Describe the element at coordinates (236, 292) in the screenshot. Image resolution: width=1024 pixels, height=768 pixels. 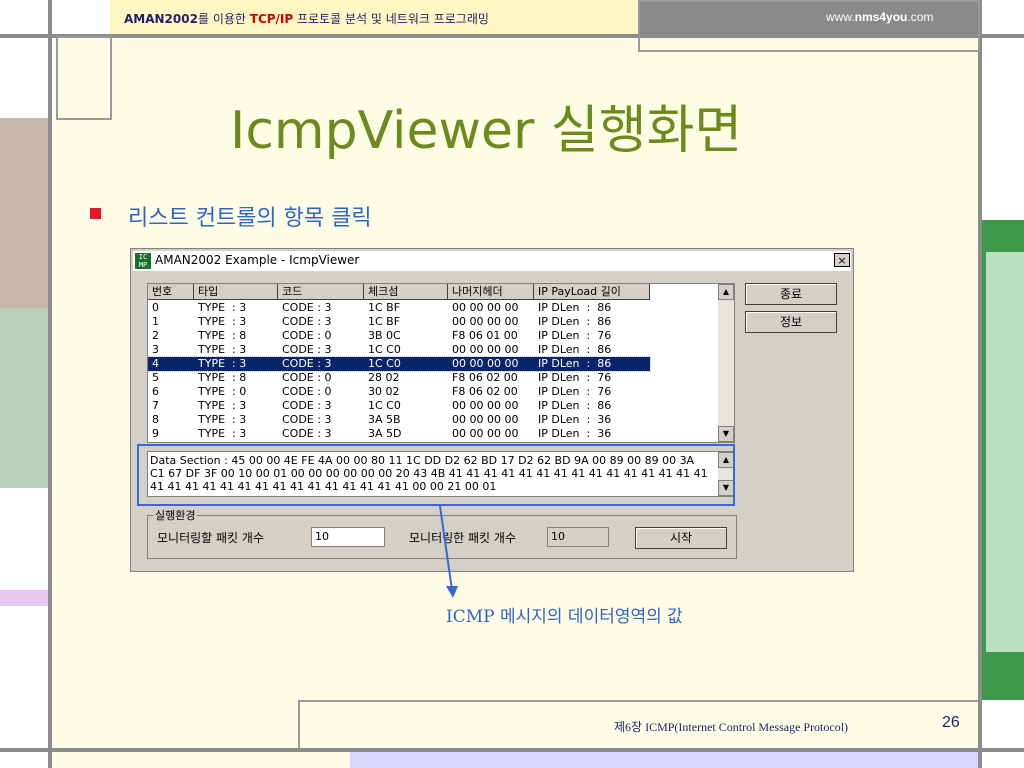
I see `col-type: 타입` at that location.